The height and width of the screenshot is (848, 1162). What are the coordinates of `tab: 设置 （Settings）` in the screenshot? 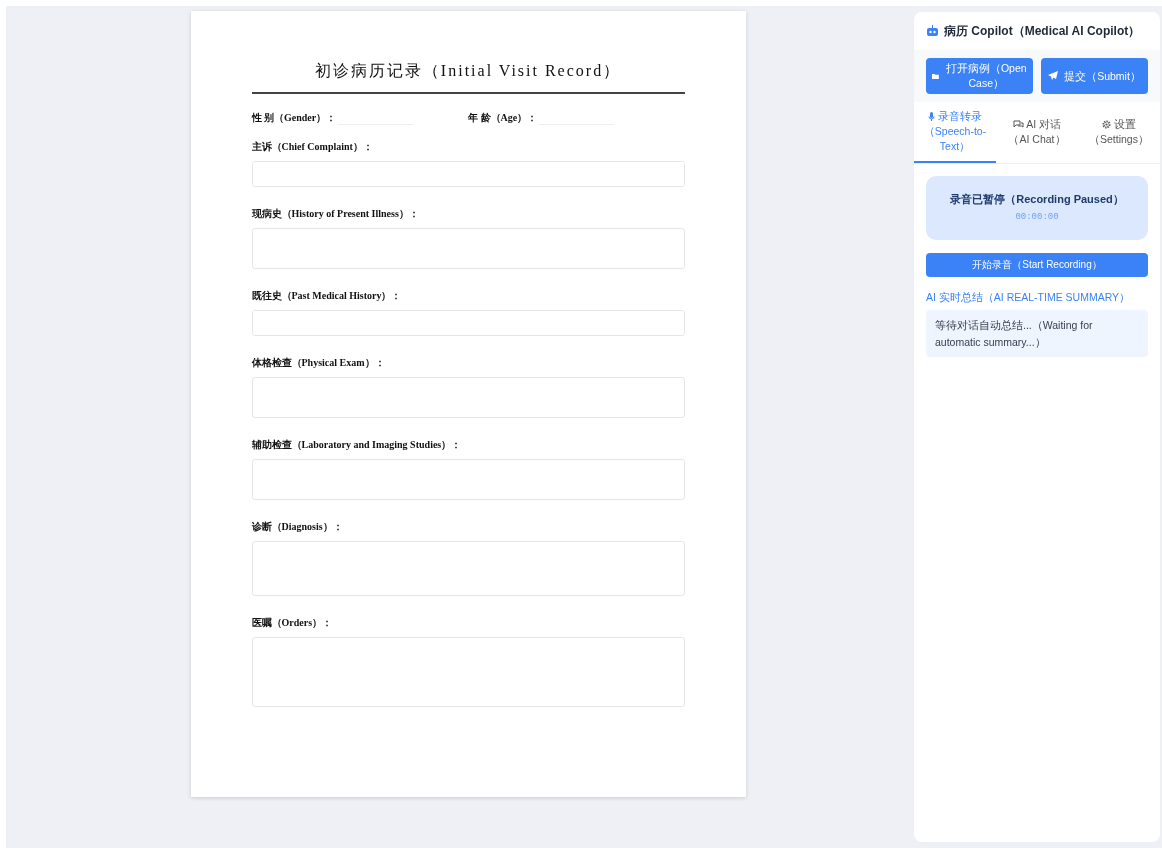 It's located at (1119, 132).